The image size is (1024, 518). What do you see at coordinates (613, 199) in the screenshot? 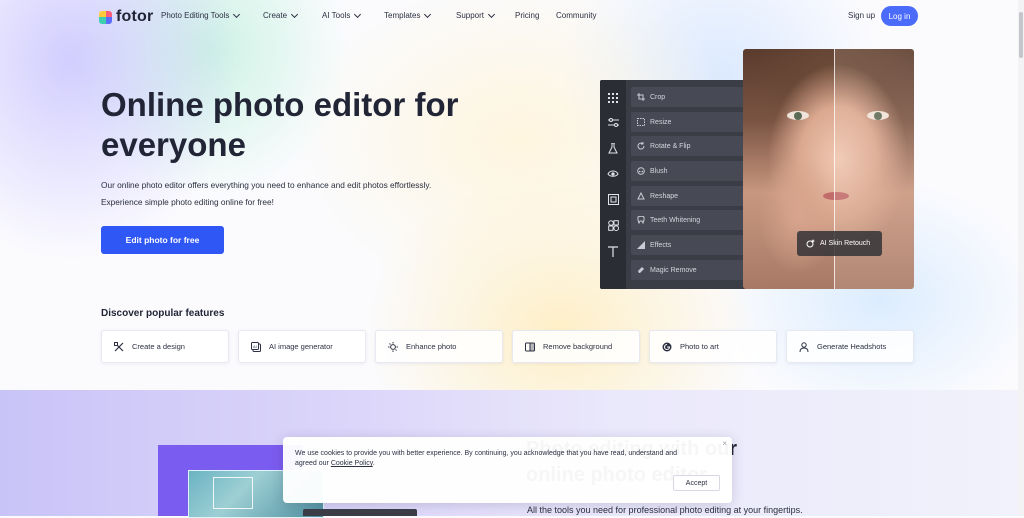
I see `frame-icon` at bounding box center [613, 199].